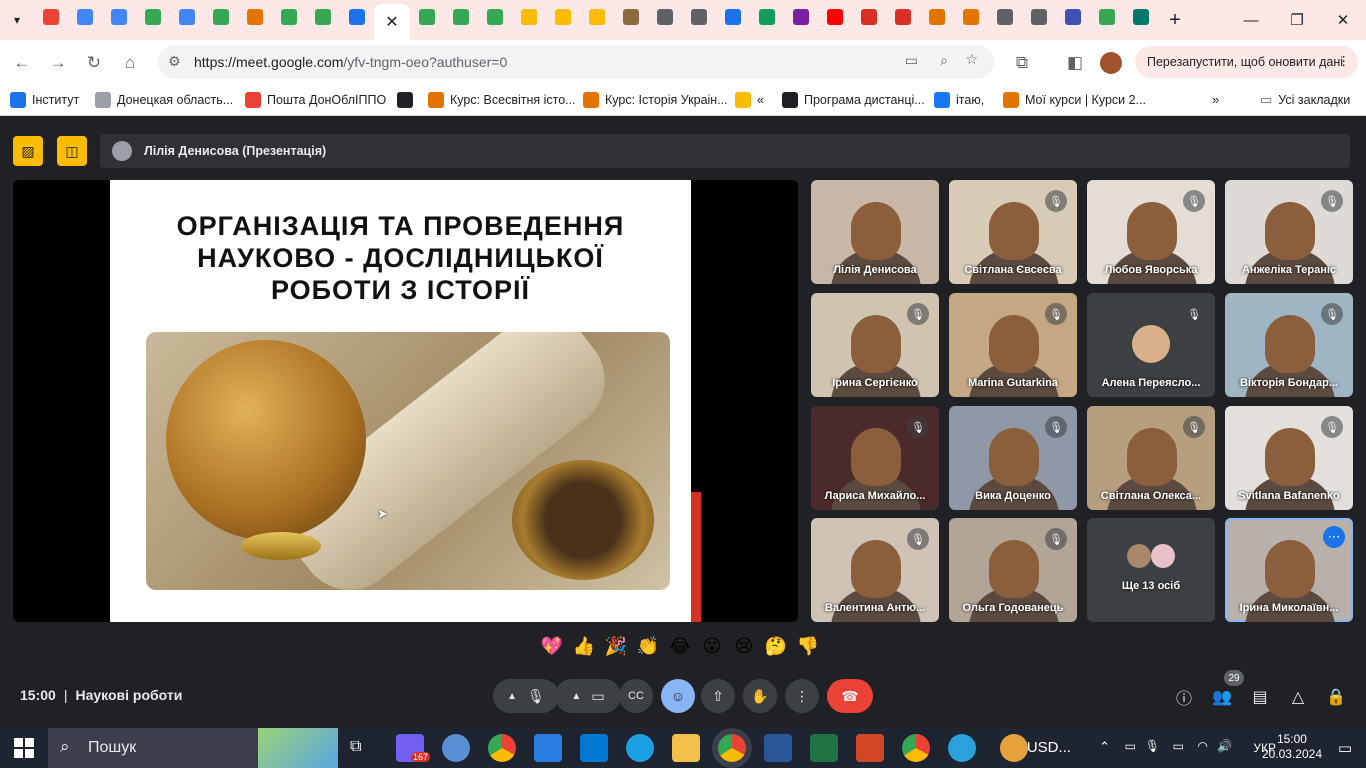  Describe the element at coordinates (1184, 697) in the screenshot. I see `meeting-details-button: ⓘ` at that location.